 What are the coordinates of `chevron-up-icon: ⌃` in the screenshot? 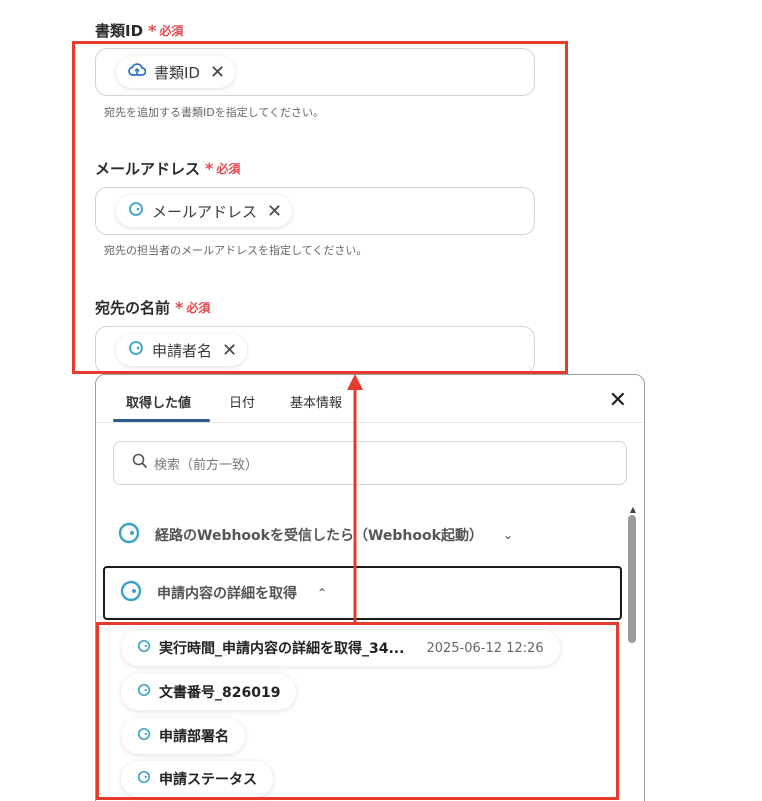 It's located at (322, 593).